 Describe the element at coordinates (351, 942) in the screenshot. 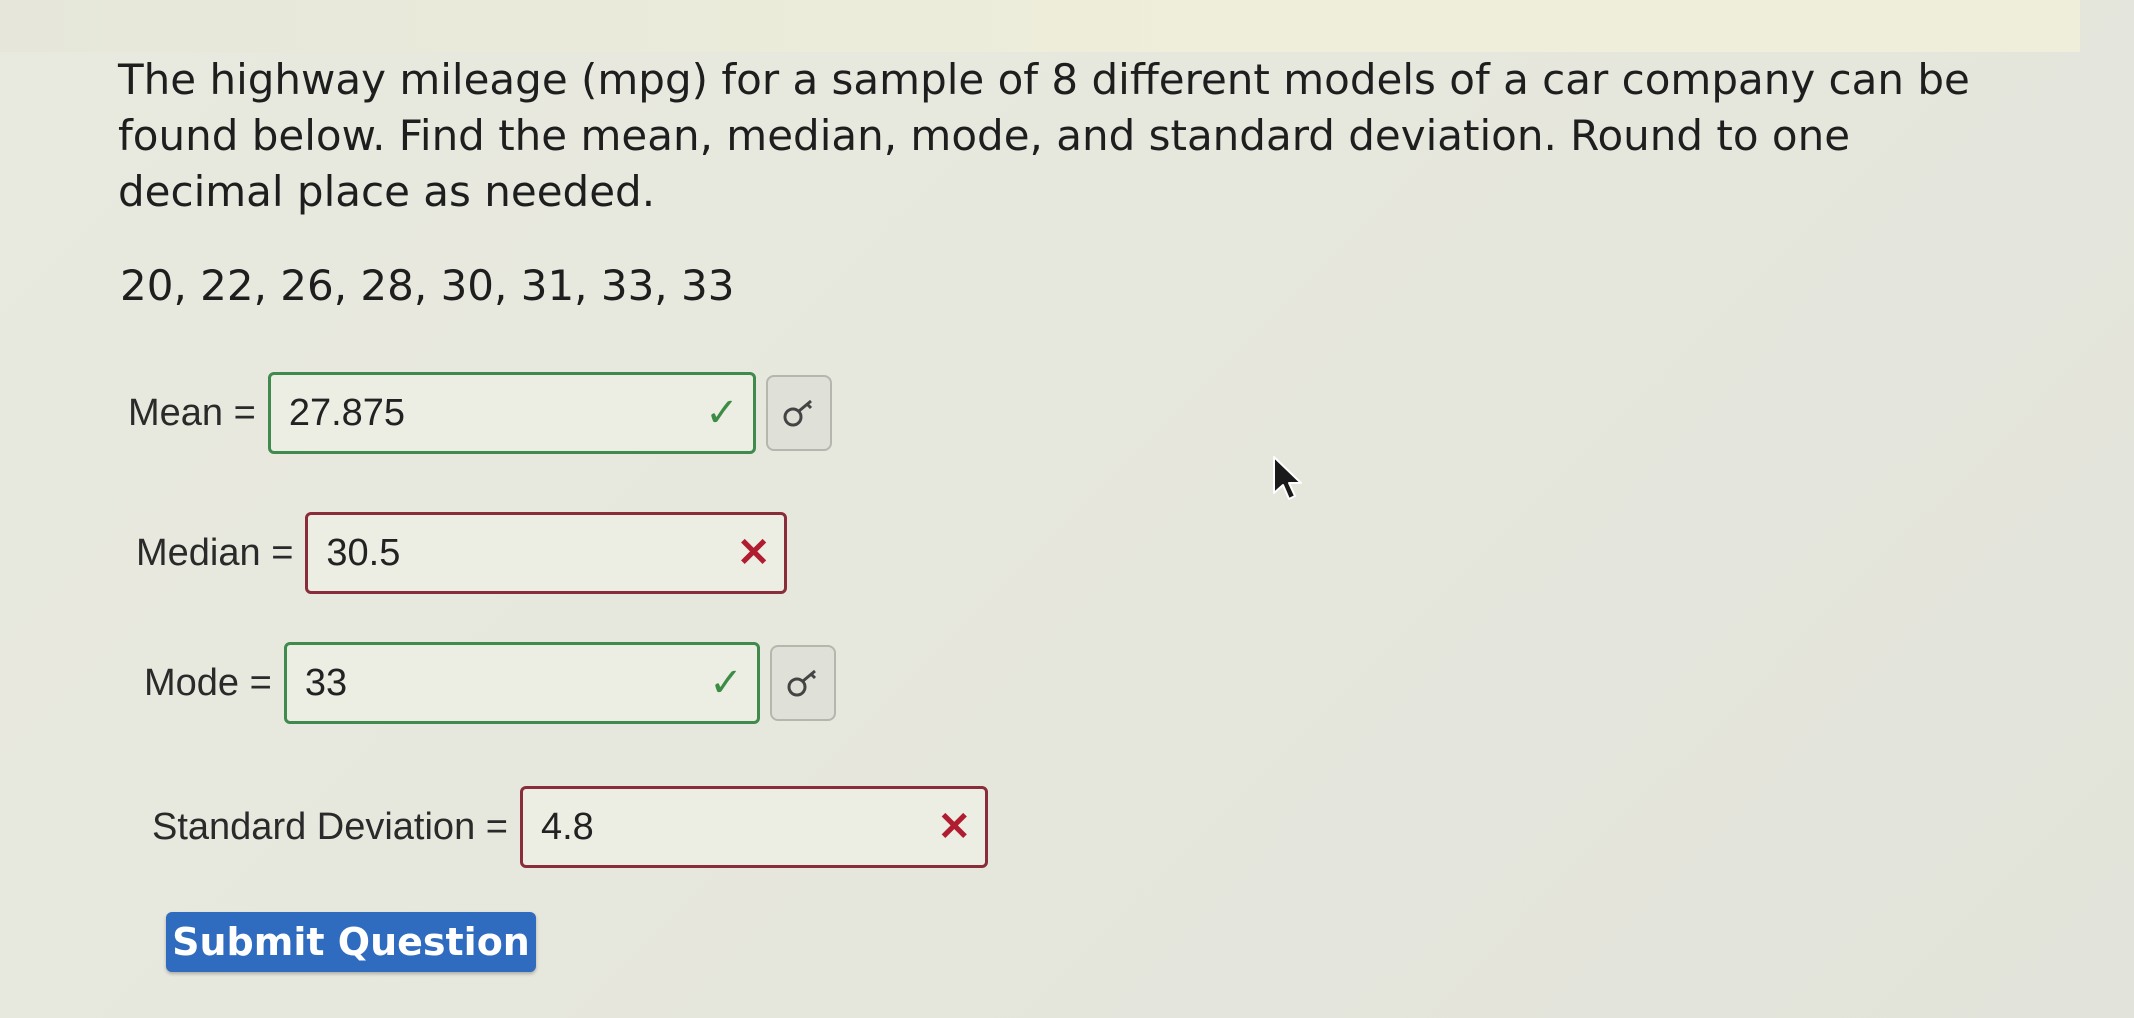

I see `submit-question-button: Submit Question` at that location.